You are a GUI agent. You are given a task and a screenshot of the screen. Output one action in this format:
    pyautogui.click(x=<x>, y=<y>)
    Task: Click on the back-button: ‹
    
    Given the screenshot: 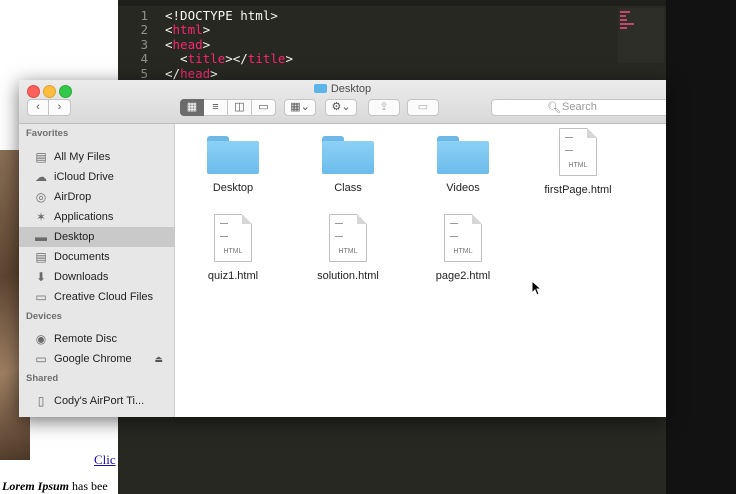 What is the action you would take?
    pyautogui.click(x=38, y=107)
    